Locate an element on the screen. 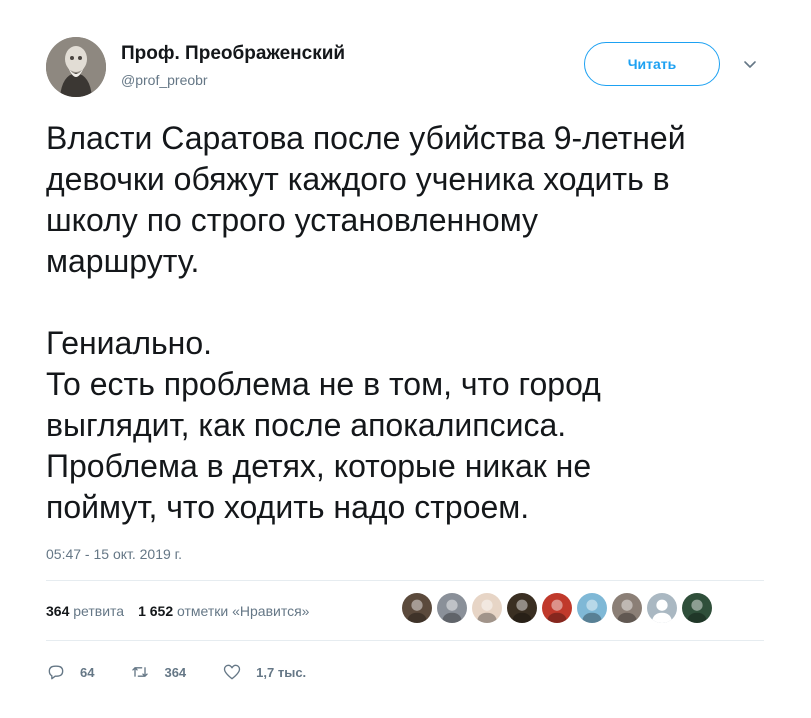  retweets-stat: 364 ретвита is located at coordinates (85, 611).